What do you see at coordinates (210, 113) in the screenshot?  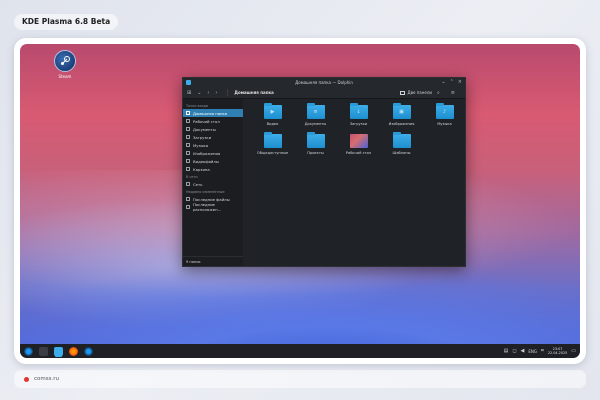 I see `sidebar-item-label: Домашняя папка` at bounding box center [210, 113].